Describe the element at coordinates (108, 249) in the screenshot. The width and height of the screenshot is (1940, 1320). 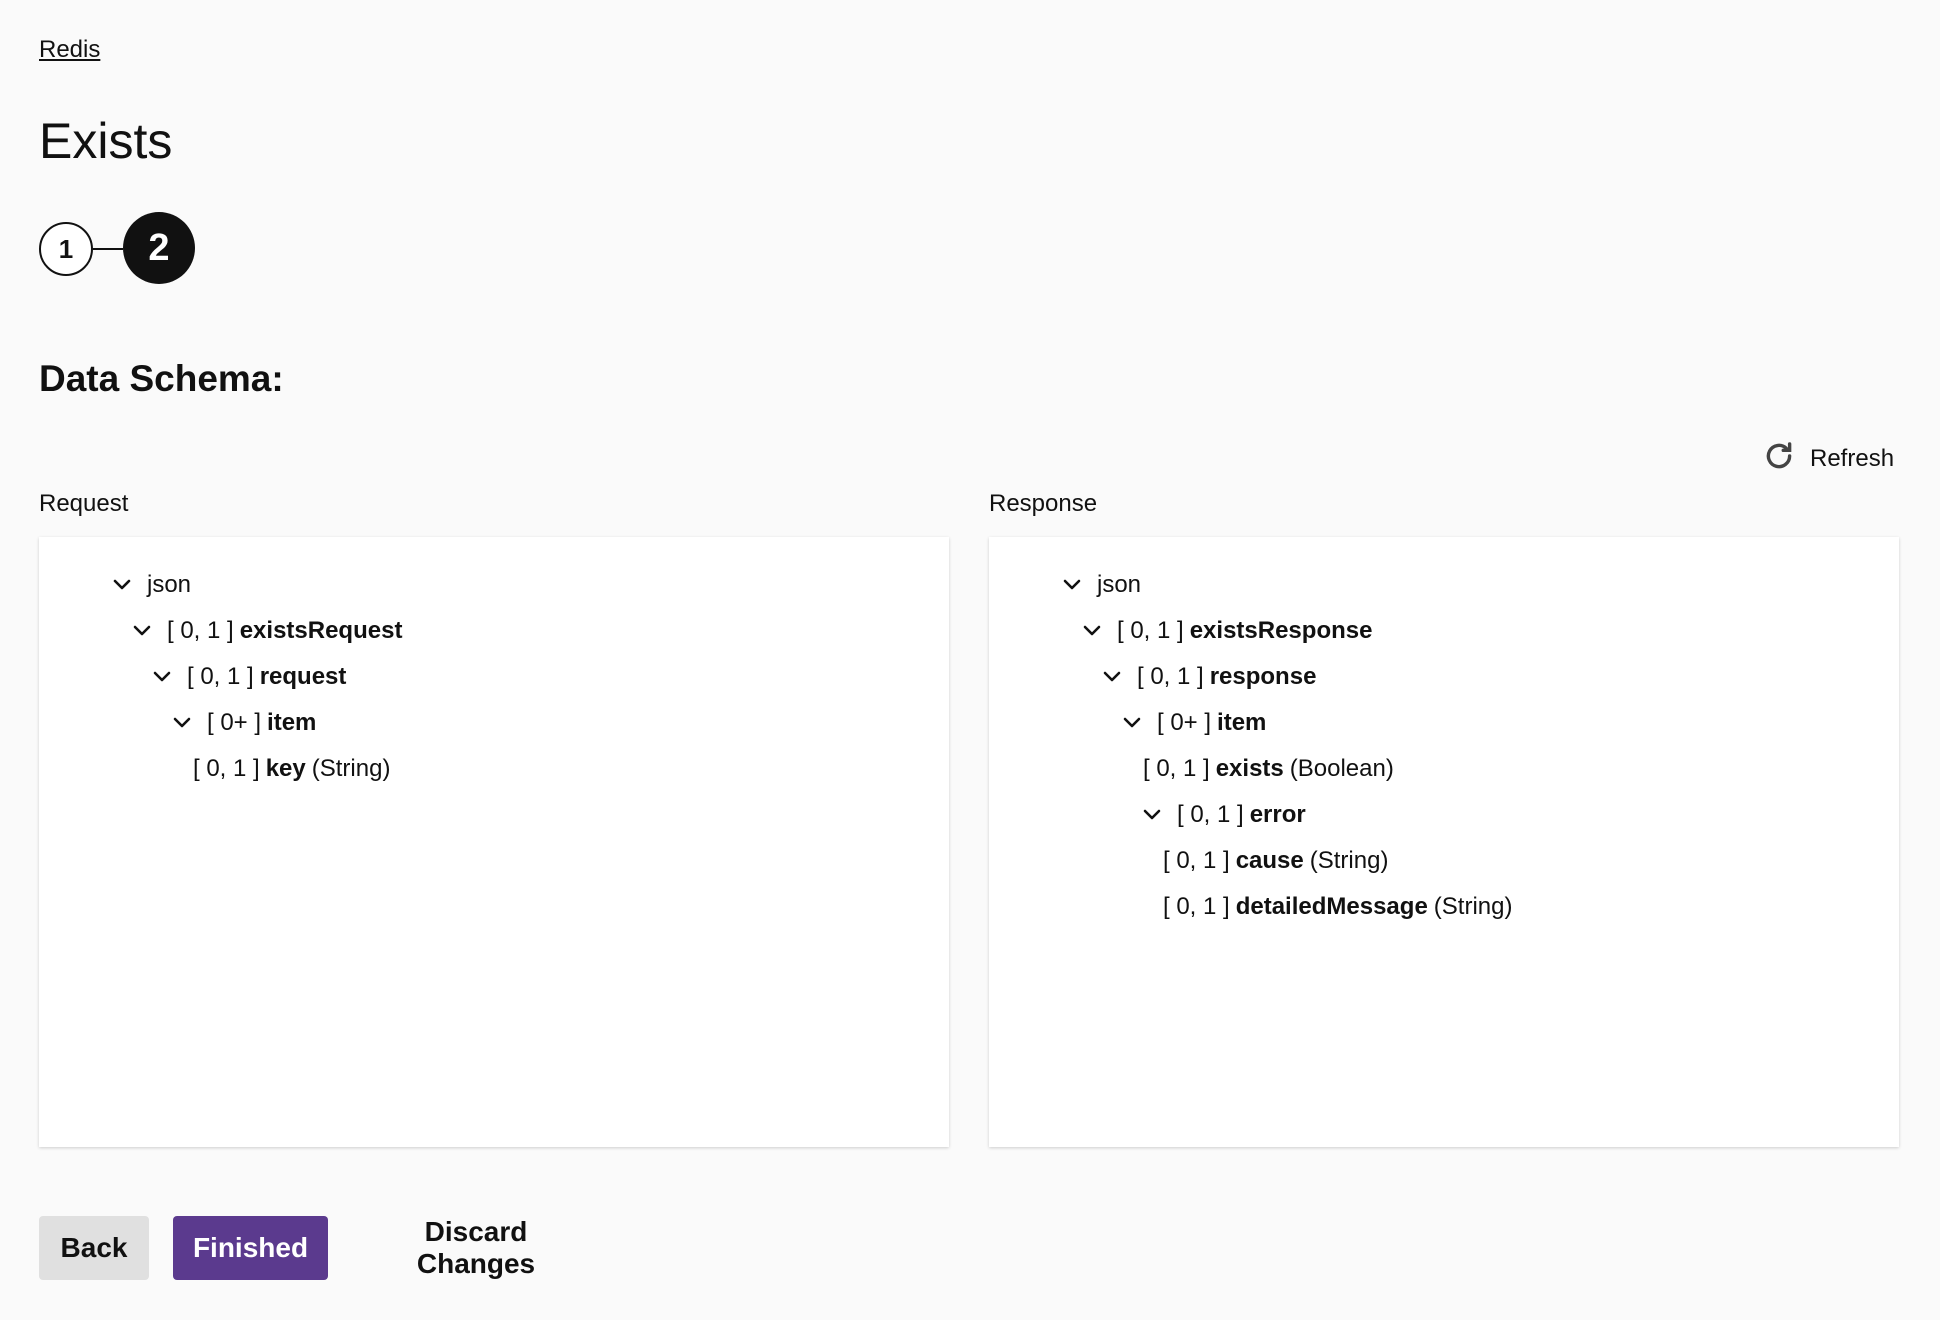
I see `step-connector` at that location.